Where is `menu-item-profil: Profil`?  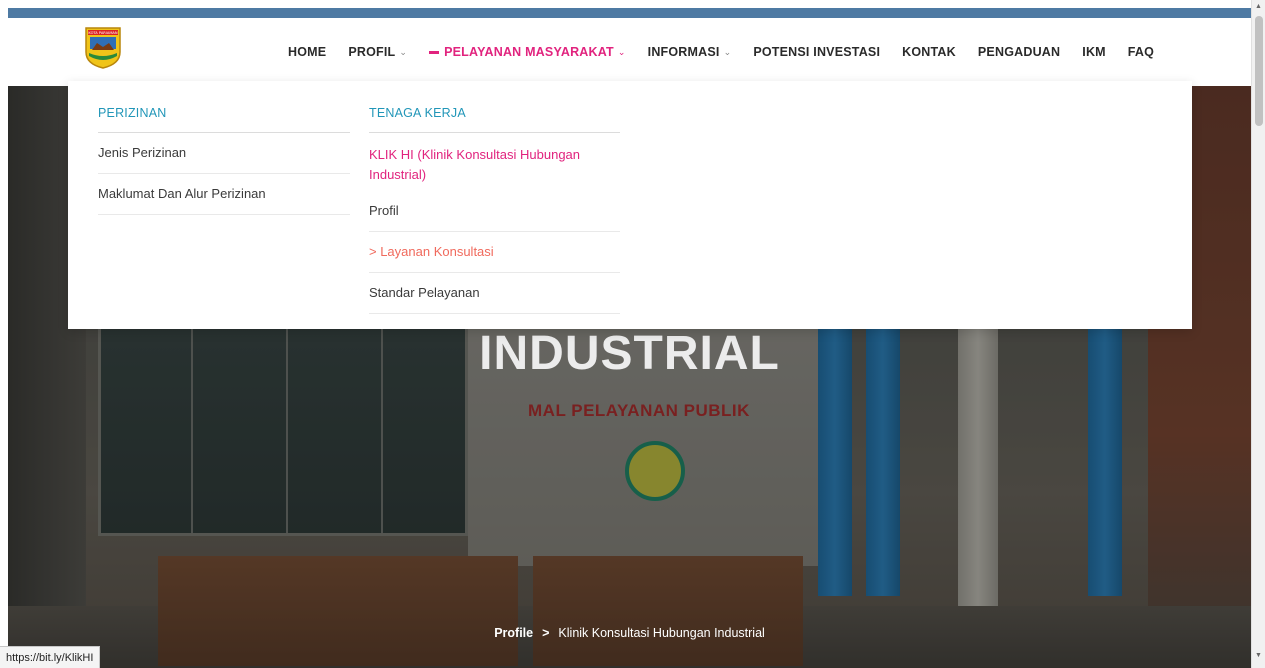
menu-item-profil: Profil is located at coordinates (494, 212).